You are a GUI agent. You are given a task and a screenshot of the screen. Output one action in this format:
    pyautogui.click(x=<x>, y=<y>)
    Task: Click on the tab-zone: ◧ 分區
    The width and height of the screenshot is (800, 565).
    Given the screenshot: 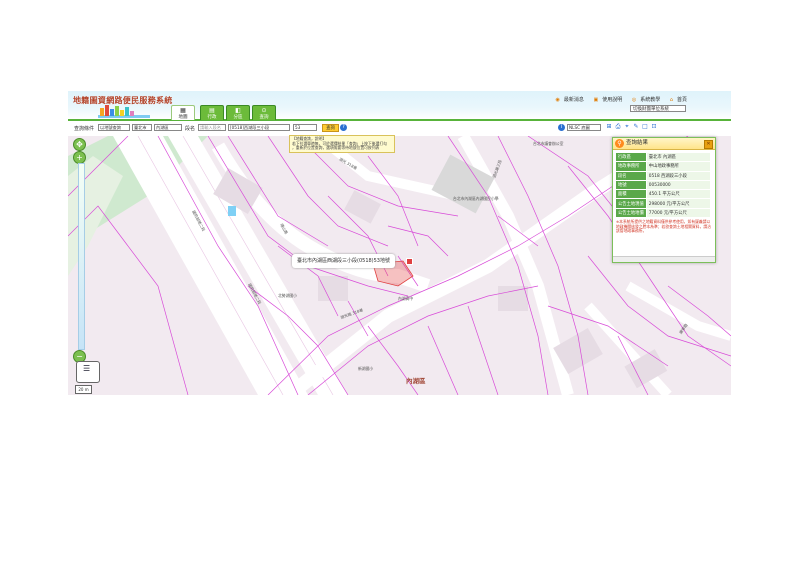 What is the action you would take?
    pyautogui.click(x=238, y=112)
    